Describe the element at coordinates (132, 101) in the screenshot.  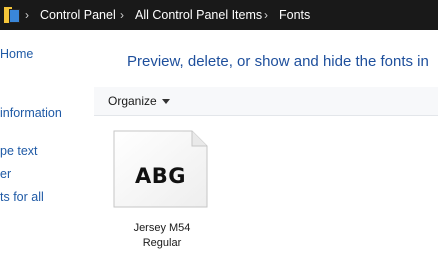
I see `organize-button: Organize` at that location.